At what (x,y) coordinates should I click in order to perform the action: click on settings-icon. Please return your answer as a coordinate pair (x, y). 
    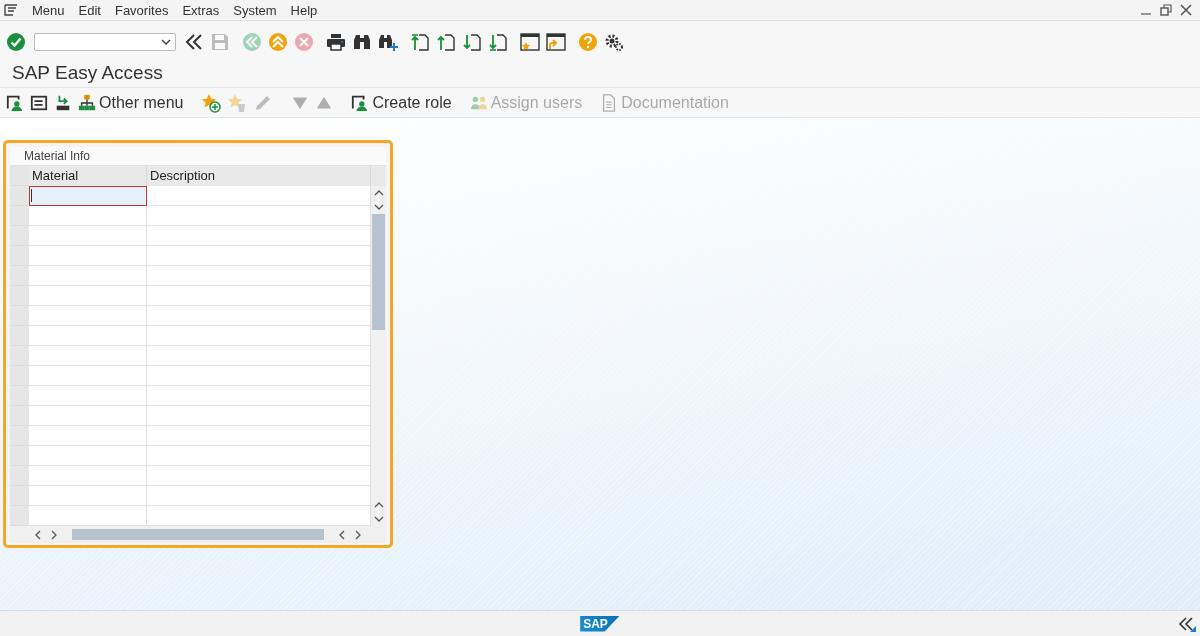
    Looking at the image, I should click on (614, 42).